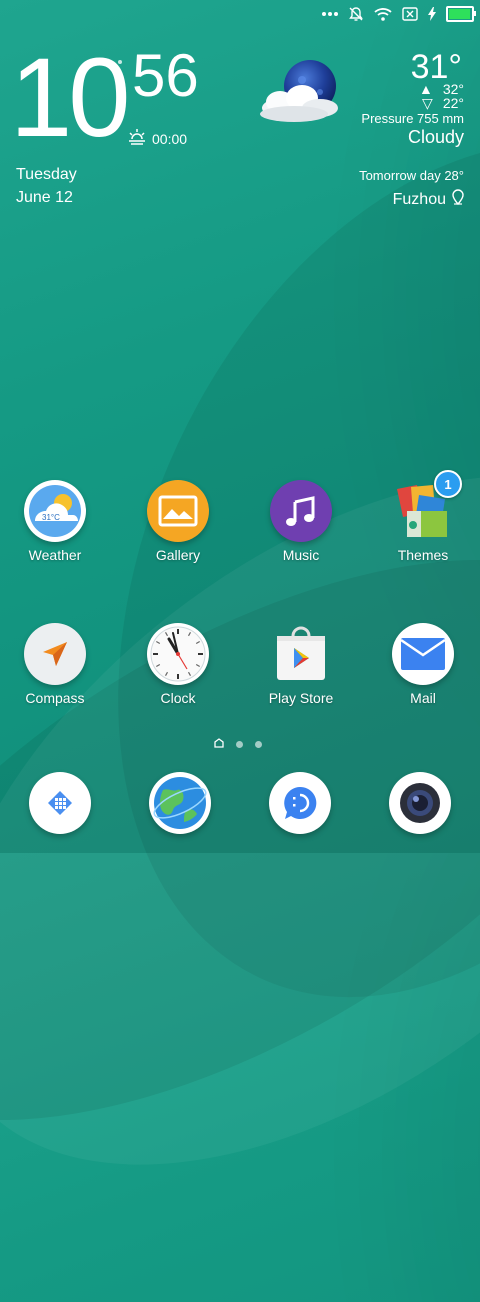  What do you see at coordinates (412, 118) in the screenshot?
I see `pressure: Pressure 755 mm` at bounding box center [412, 118].